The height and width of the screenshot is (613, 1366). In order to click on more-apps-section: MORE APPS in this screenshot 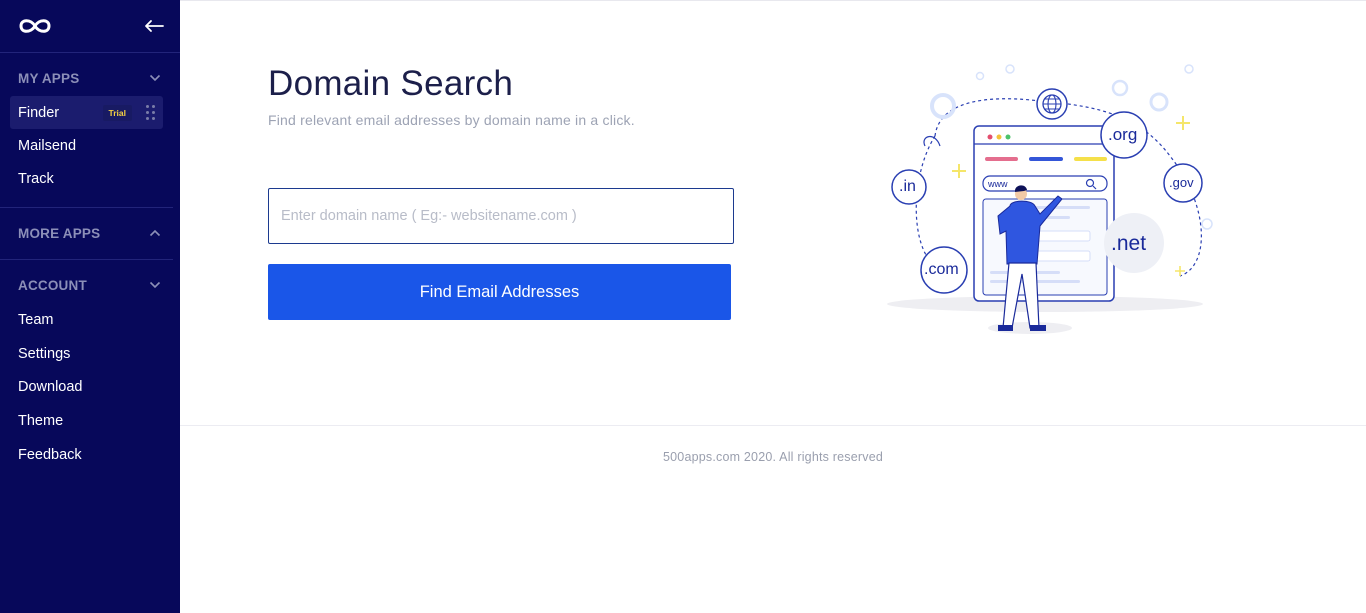, I will do `click(86, 234)`.